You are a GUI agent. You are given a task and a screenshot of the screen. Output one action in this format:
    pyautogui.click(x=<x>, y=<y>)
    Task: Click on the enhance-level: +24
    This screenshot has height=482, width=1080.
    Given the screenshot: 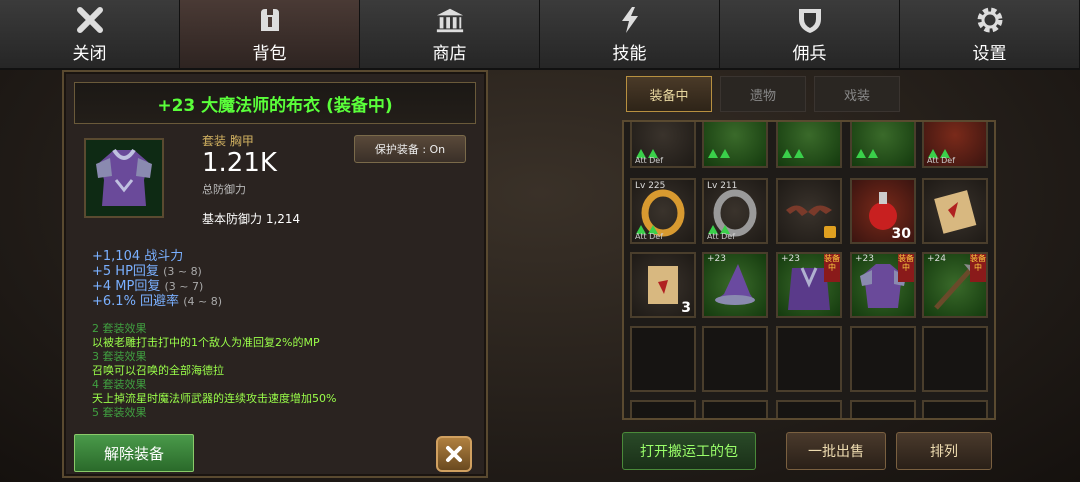 What is the action you would take?
    pyautogui.click(x=936, y=259)
    